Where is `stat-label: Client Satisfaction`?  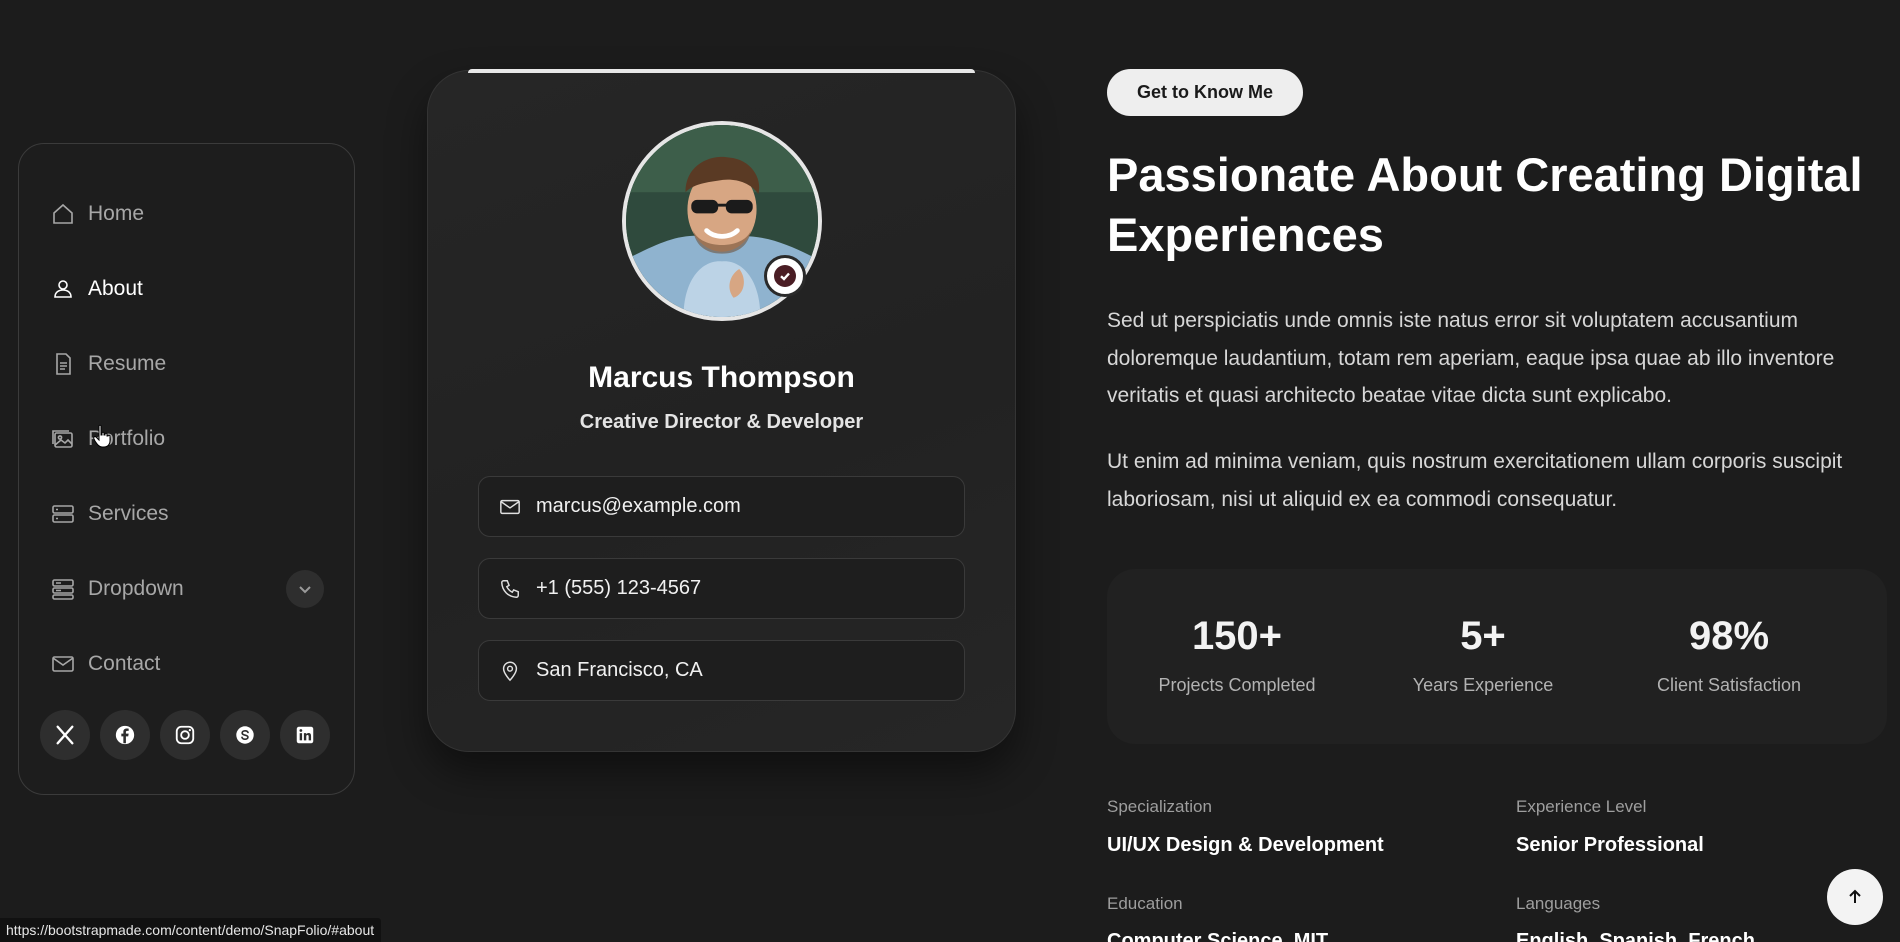
stat-label: Client Satisfaction is located at coordinates (1729, 685).